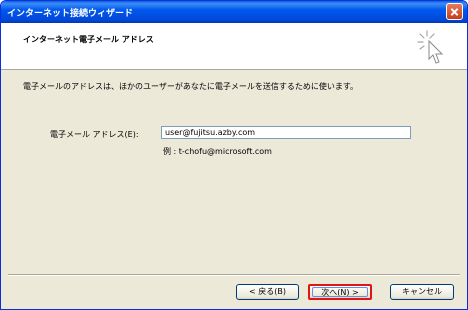 Image resolution: width=468 pixels, height=310 pixels. I want to click on close-button, so click(454, 11).